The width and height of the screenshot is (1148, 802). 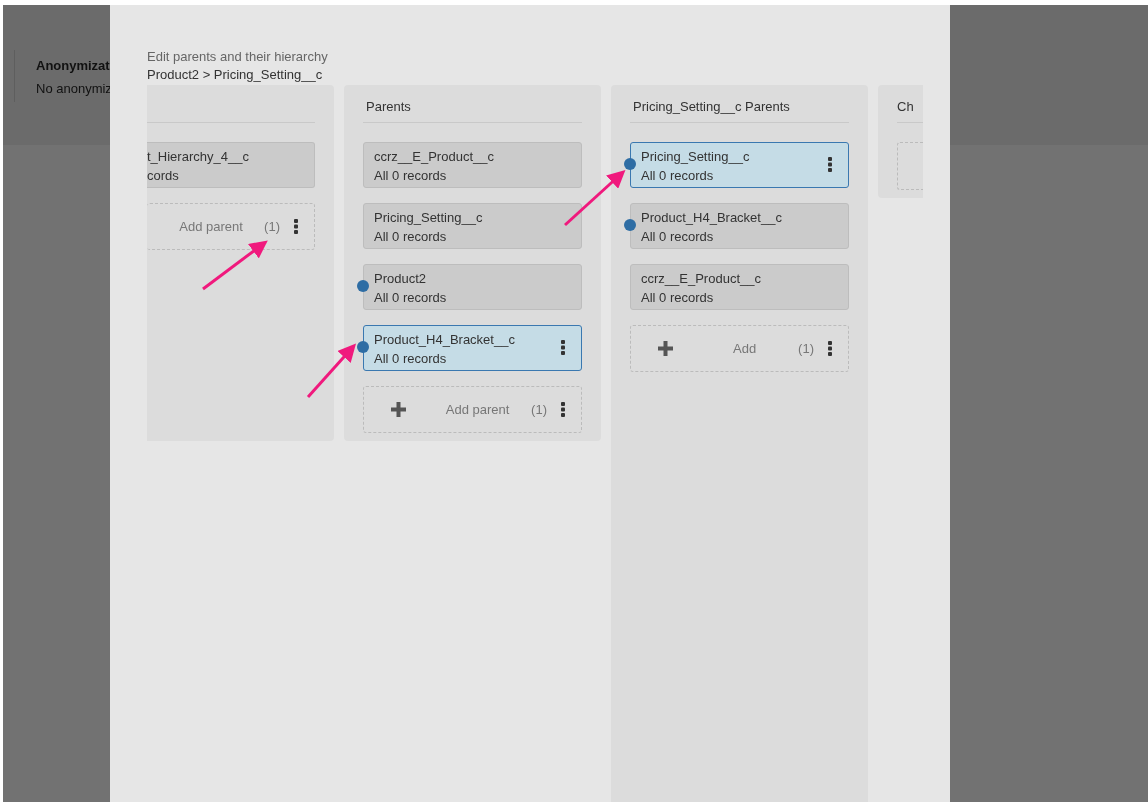 What do you see at coordinates (400, 279) in the screenshot?
I see `object-name: Product2` at bounding box center [400, 279].